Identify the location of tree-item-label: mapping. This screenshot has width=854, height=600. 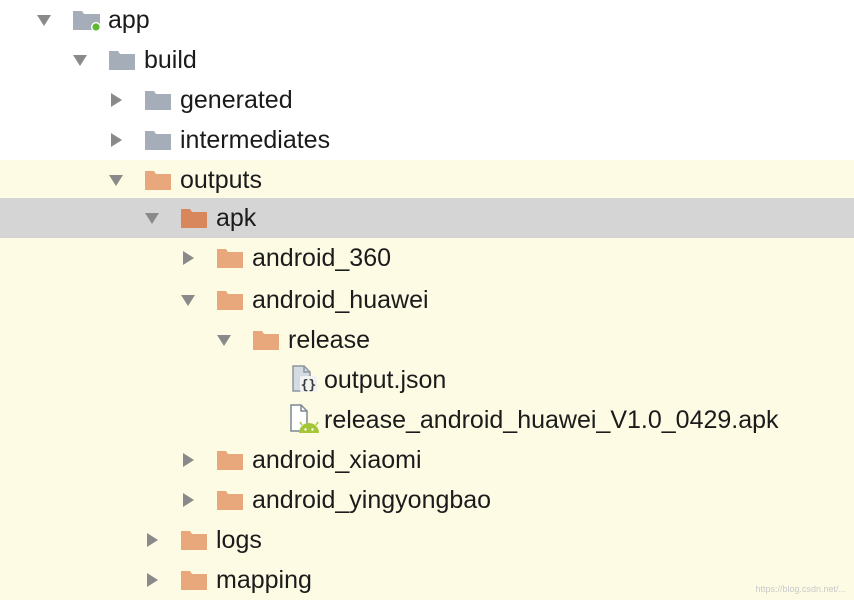
(264, 580).